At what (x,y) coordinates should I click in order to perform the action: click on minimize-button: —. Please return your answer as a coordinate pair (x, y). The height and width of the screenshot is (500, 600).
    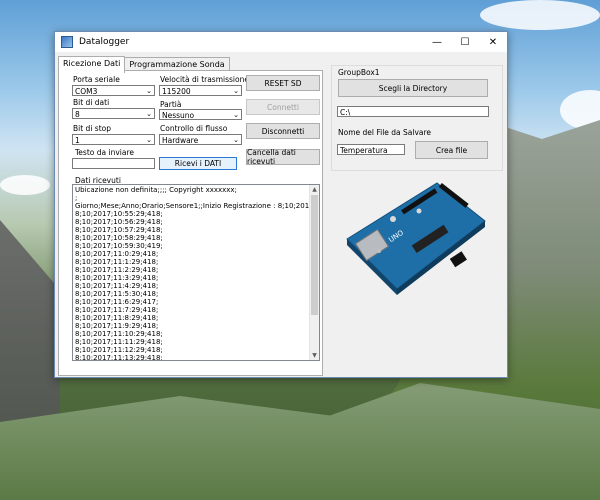
    Looking at the image, I should click on (437, 42).